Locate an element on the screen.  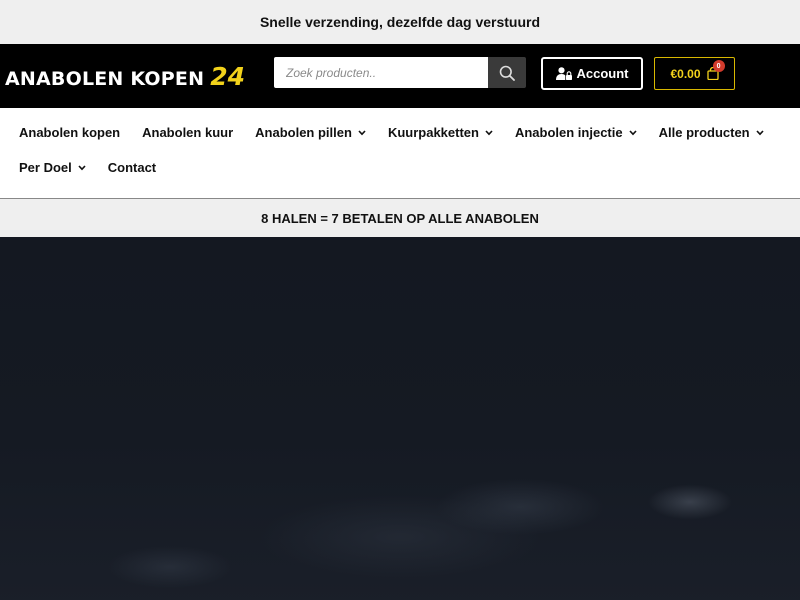
promo-banner: 8 HALEN = 7 BETALEN OP ALLE ANABOLEN is located at coordinates (400, 218).